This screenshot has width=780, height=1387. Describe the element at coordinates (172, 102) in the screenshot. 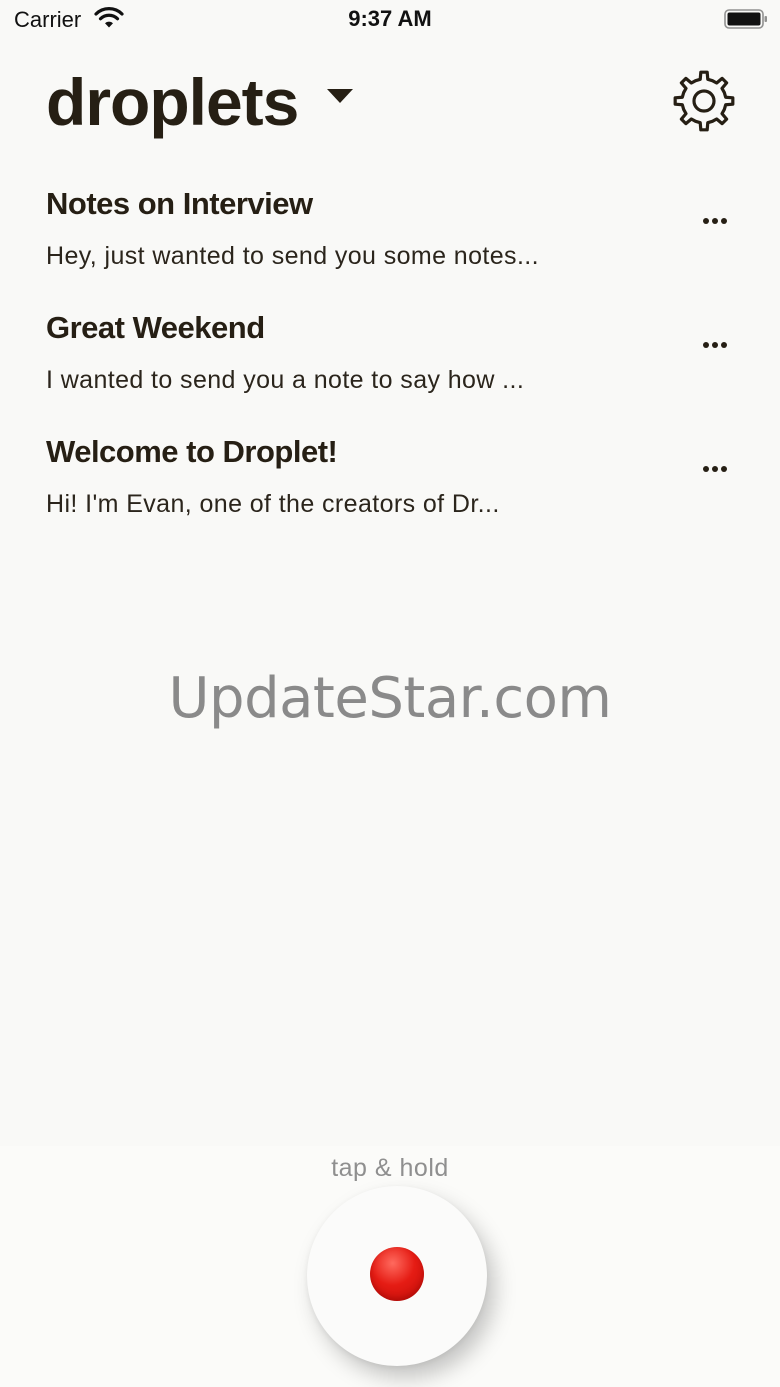

I see `page-title: droplets` at that location.